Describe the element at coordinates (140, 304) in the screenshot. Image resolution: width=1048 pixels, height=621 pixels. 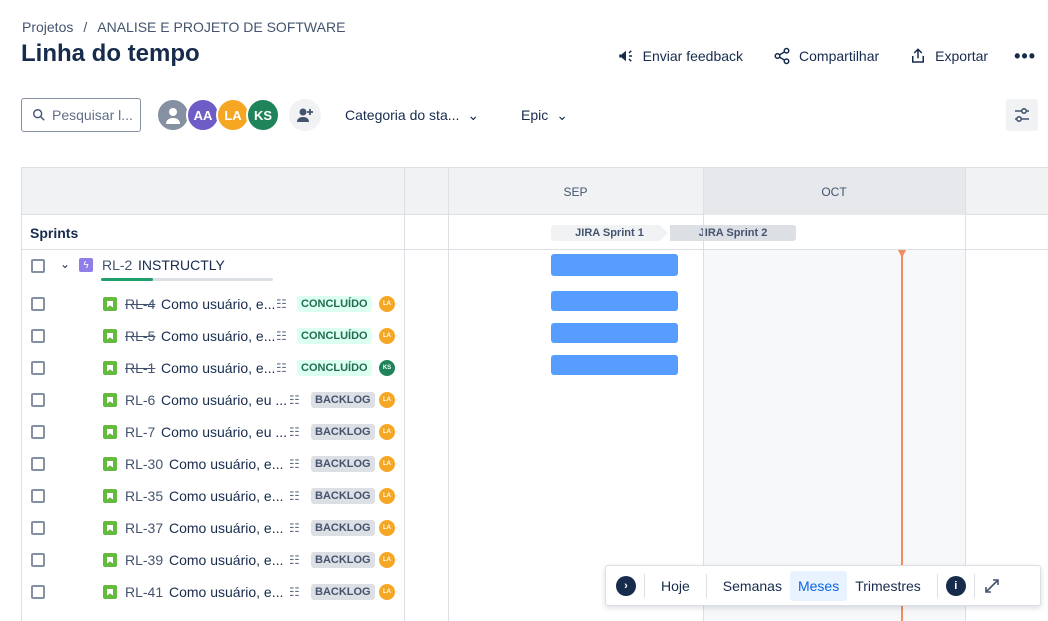
I see `issue-key: RL-4` at that location.